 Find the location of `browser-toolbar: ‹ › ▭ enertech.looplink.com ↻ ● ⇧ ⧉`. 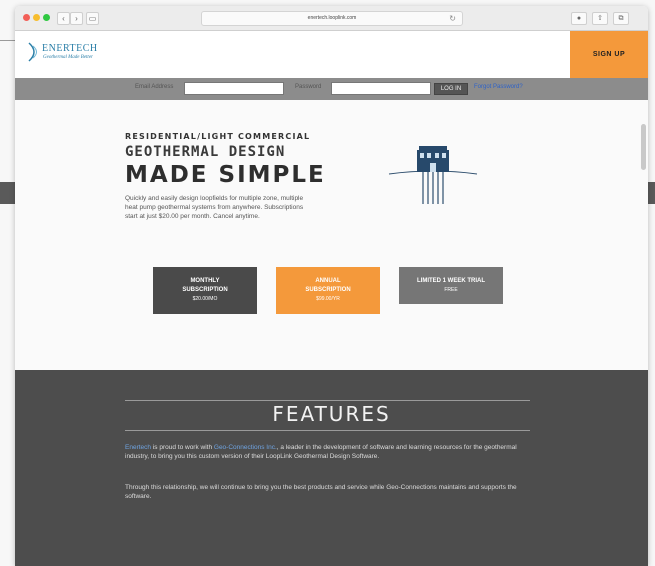

browser-toolbar: ‹ › ▭ enertech.looplink.com ↻ ● ⇧ ⧉ is located at coordinates (331, 18).